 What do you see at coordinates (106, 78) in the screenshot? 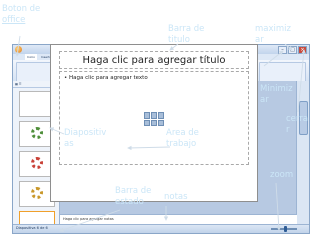
I see `slide-content-placeholder: • Haga clic para agregar texto` at bounding box center [106, 78].